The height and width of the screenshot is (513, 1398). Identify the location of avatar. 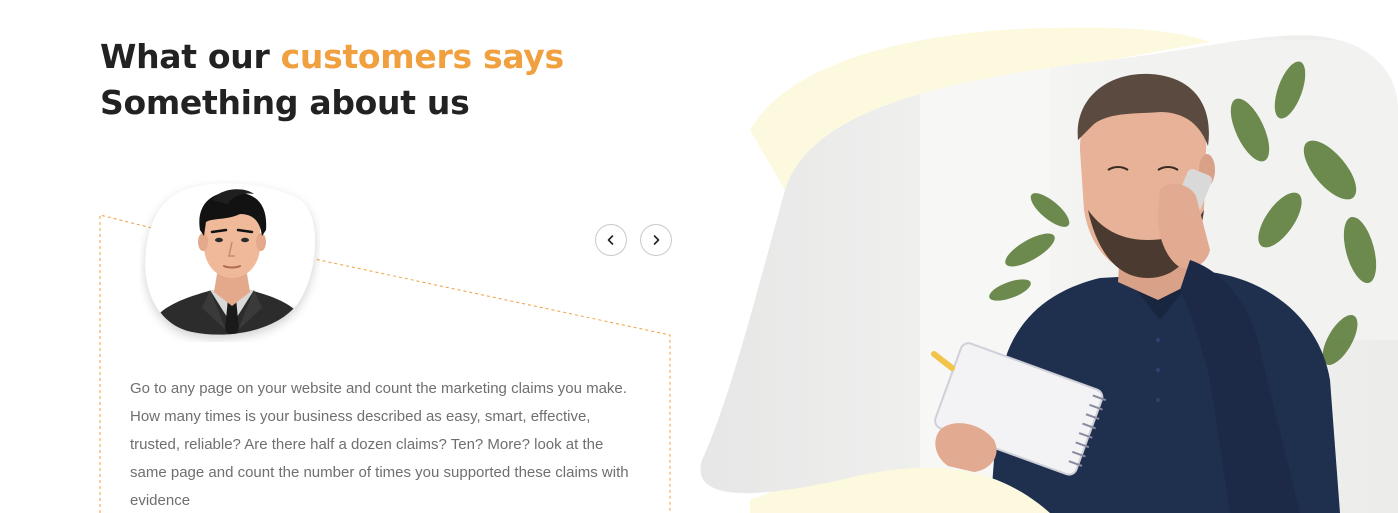
(230, 261).